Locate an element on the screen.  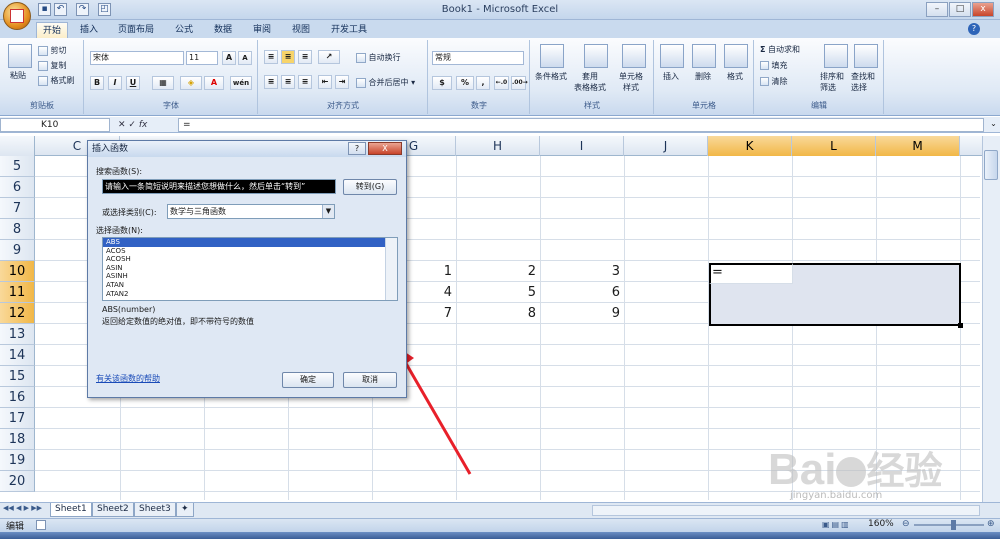
cell-h12: 8 is located at coordinates (496, 313).